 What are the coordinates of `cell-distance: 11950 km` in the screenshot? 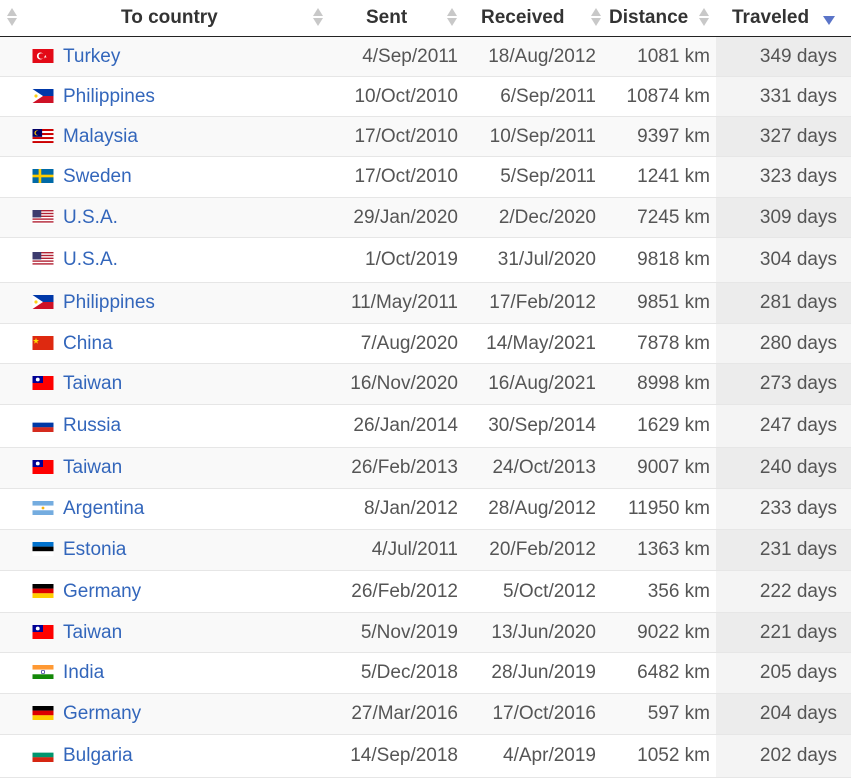 It's located at (659, 509).